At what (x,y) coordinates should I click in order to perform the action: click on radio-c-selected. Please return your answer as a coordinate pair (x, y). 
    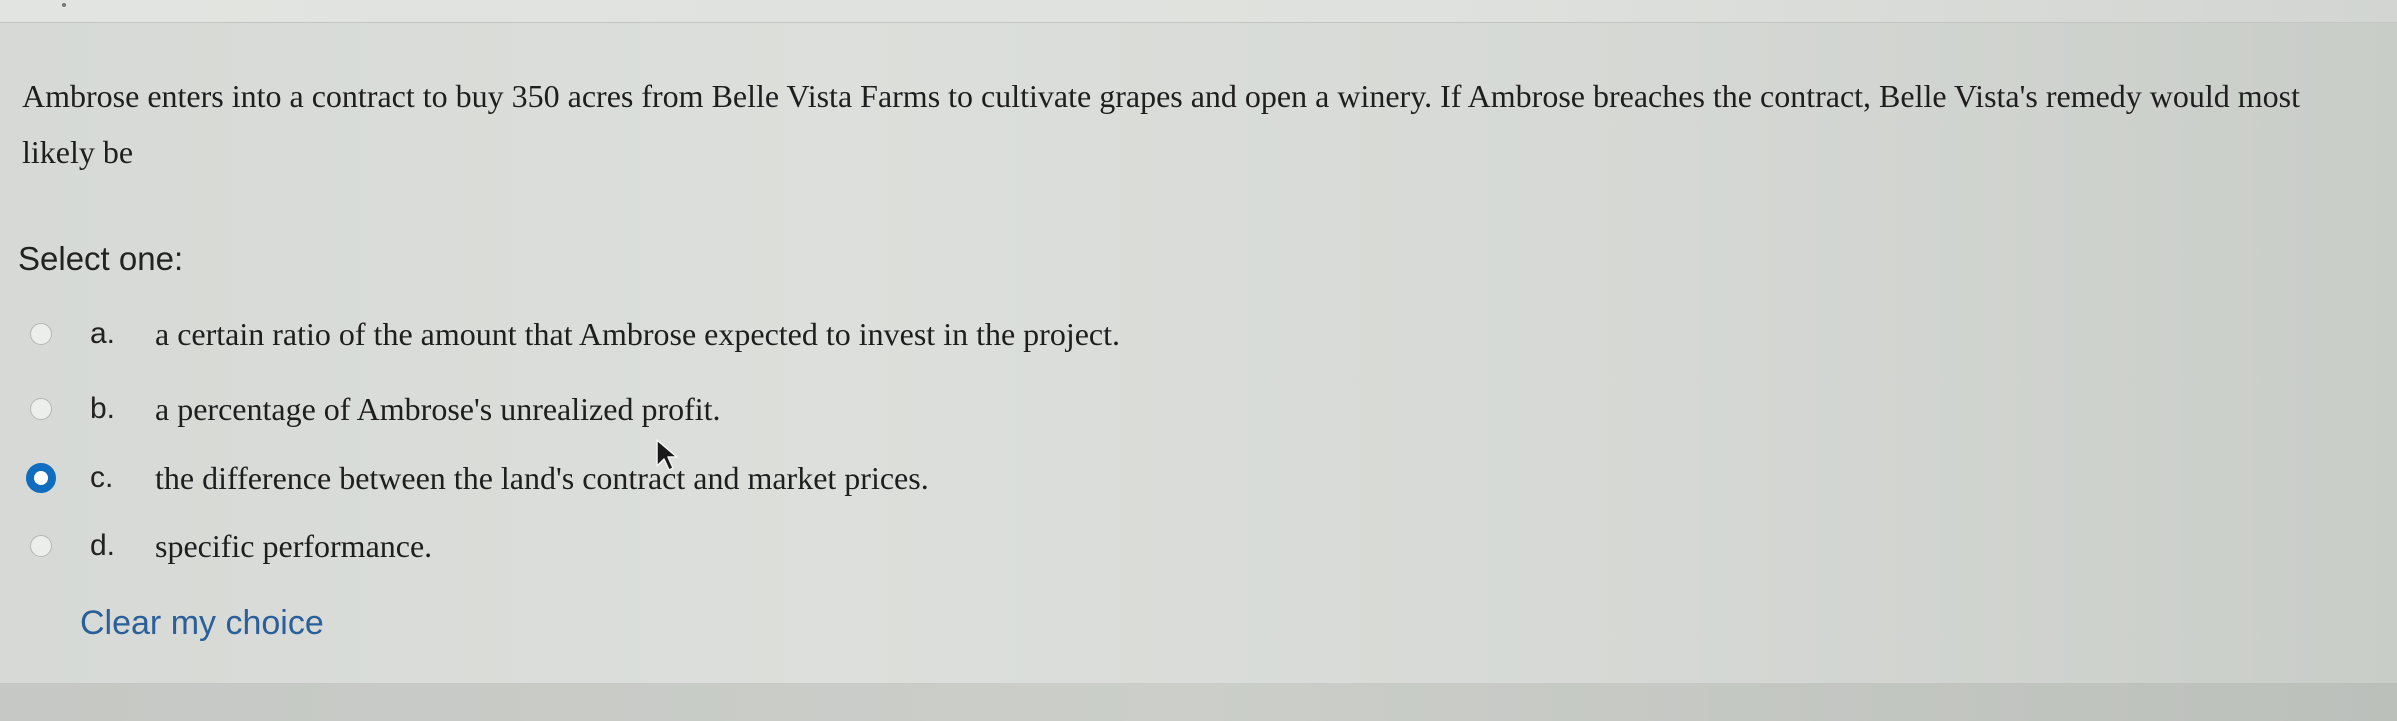
    Looking at the image, I should click on (41, 478).